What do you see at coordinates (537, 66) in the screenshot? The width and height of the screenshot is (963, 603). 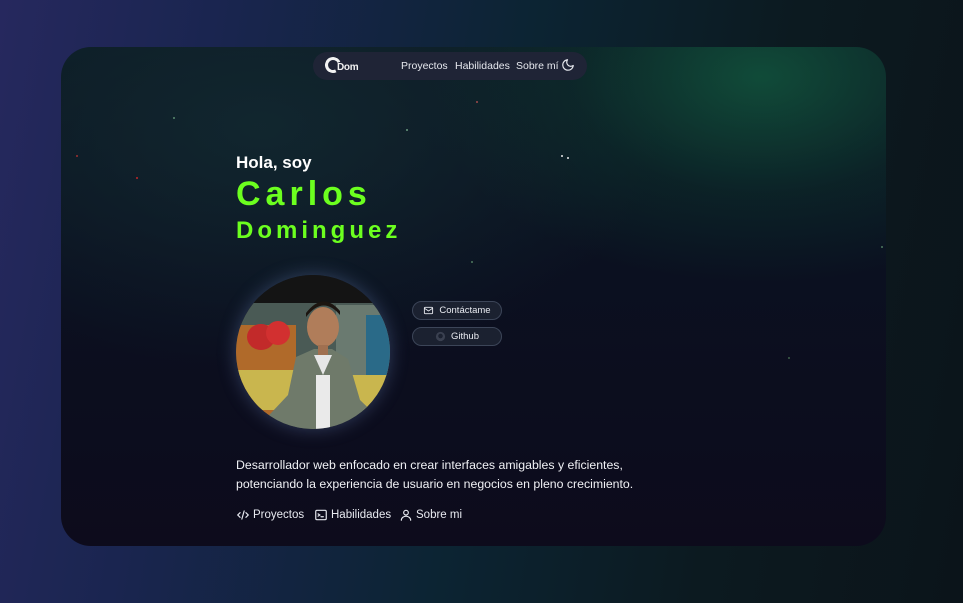 I see `nav-link-sobre-mi: Sobre mí` at bounding box center [537, 66].